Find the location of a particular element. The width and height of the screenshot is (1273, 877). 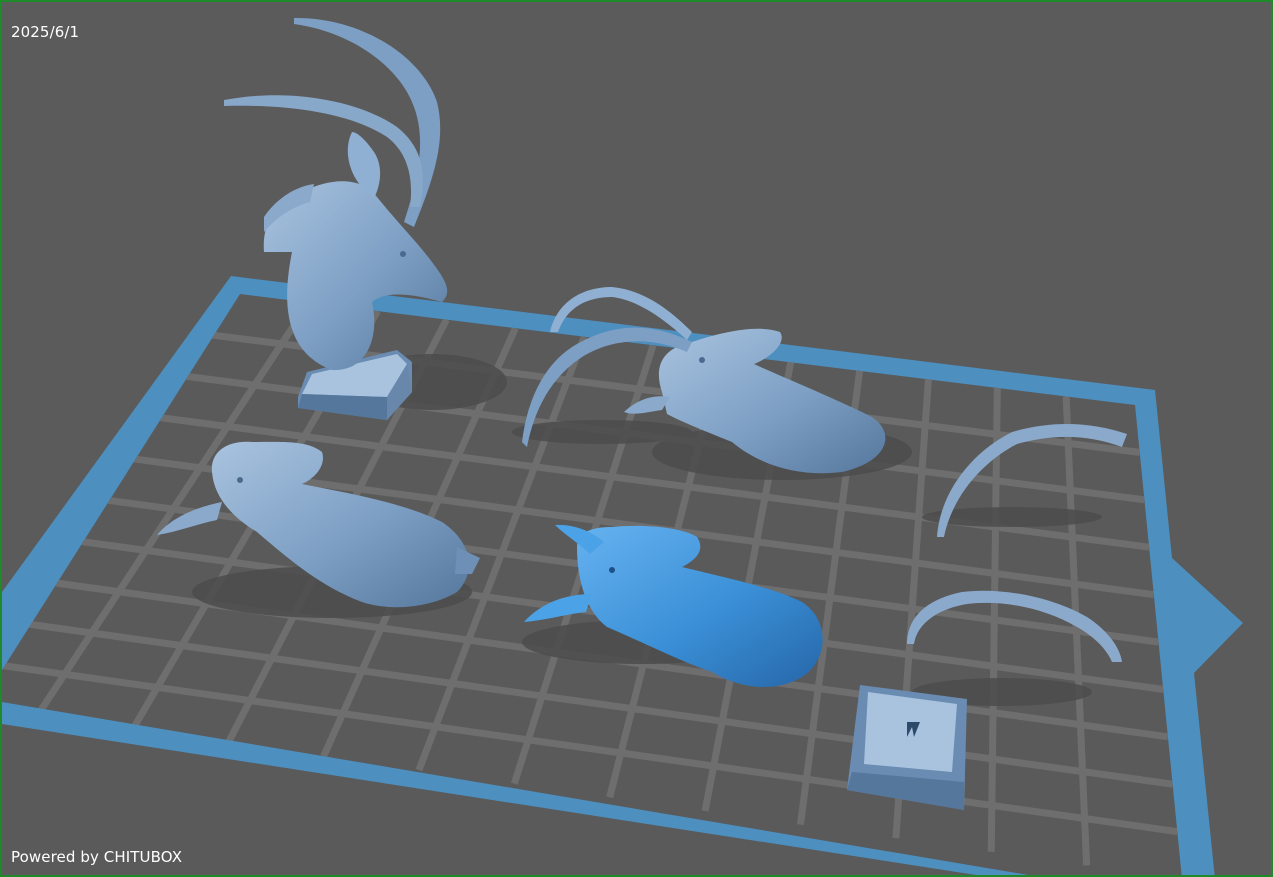

powered-by-label: Powered by CHITUBOX is located at coordinates (97, 857).